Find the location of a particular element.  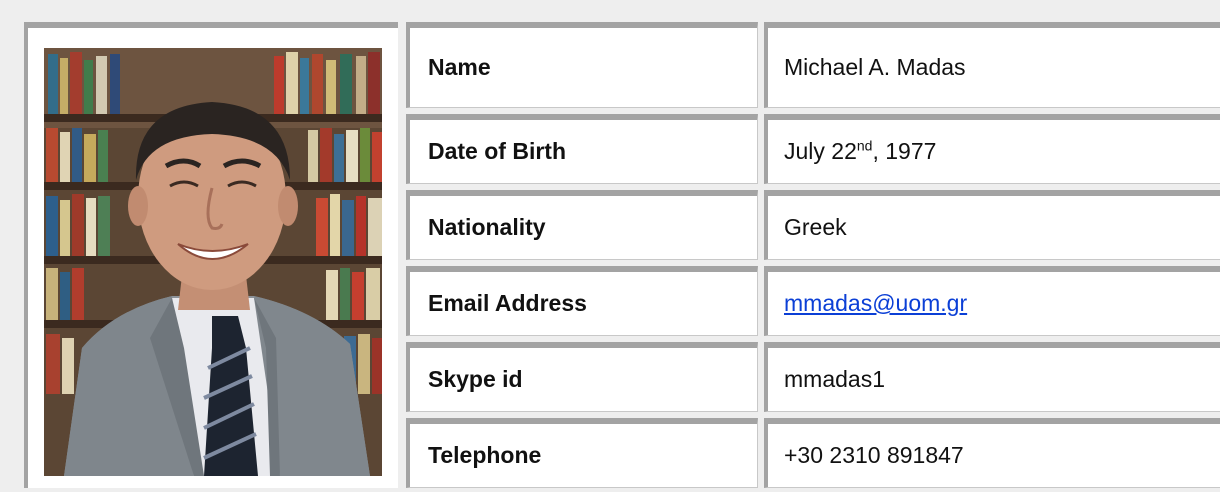

value-telephone: +30 2310 891847 is located at coordinates (992, 453).